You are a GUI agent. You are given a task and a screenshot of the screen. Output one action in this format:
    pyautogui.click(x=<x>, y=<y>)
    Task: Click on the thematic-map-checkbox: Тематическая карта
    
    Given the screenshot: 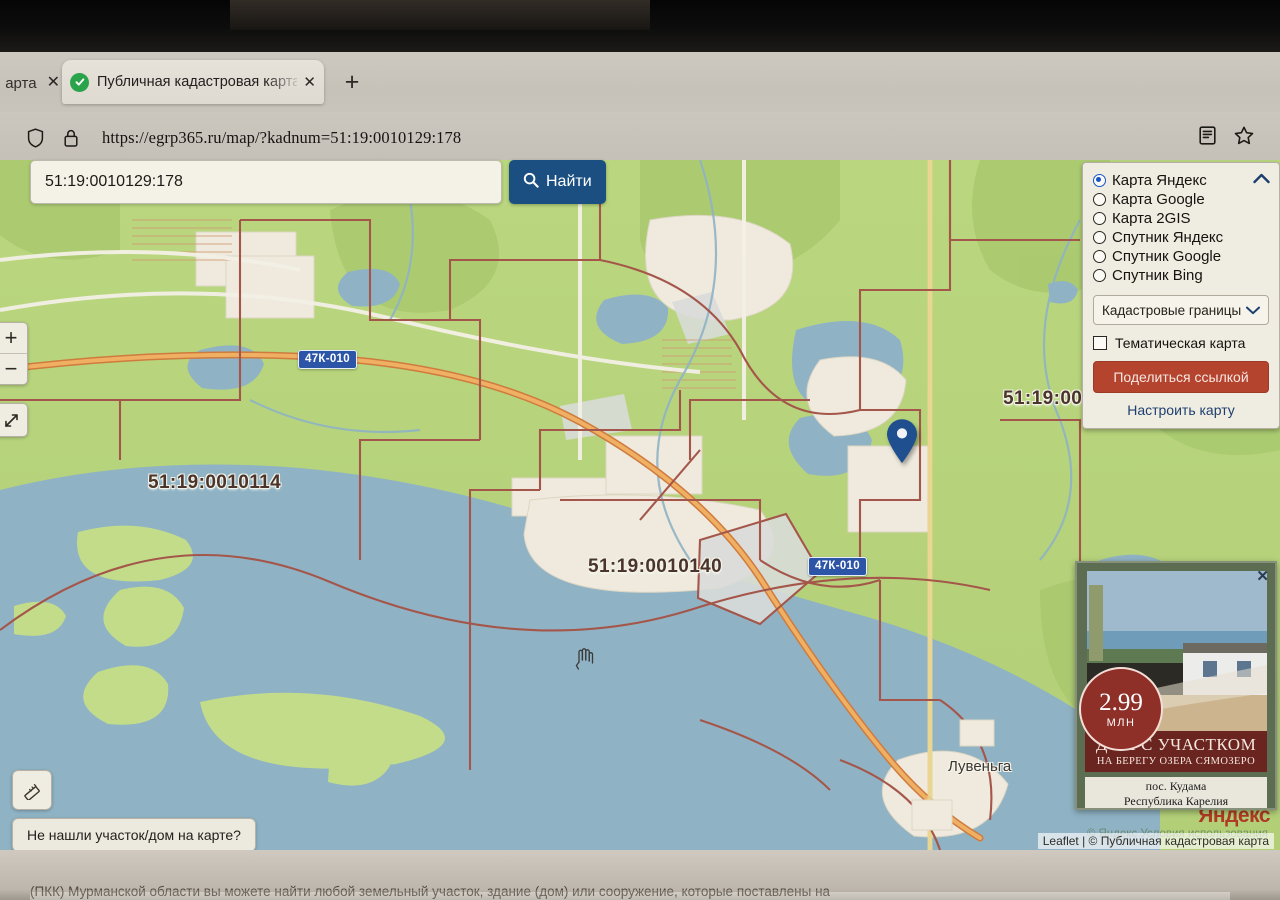 What is the action you would take?
    pyautogui.click(x=1181, y=343)
    